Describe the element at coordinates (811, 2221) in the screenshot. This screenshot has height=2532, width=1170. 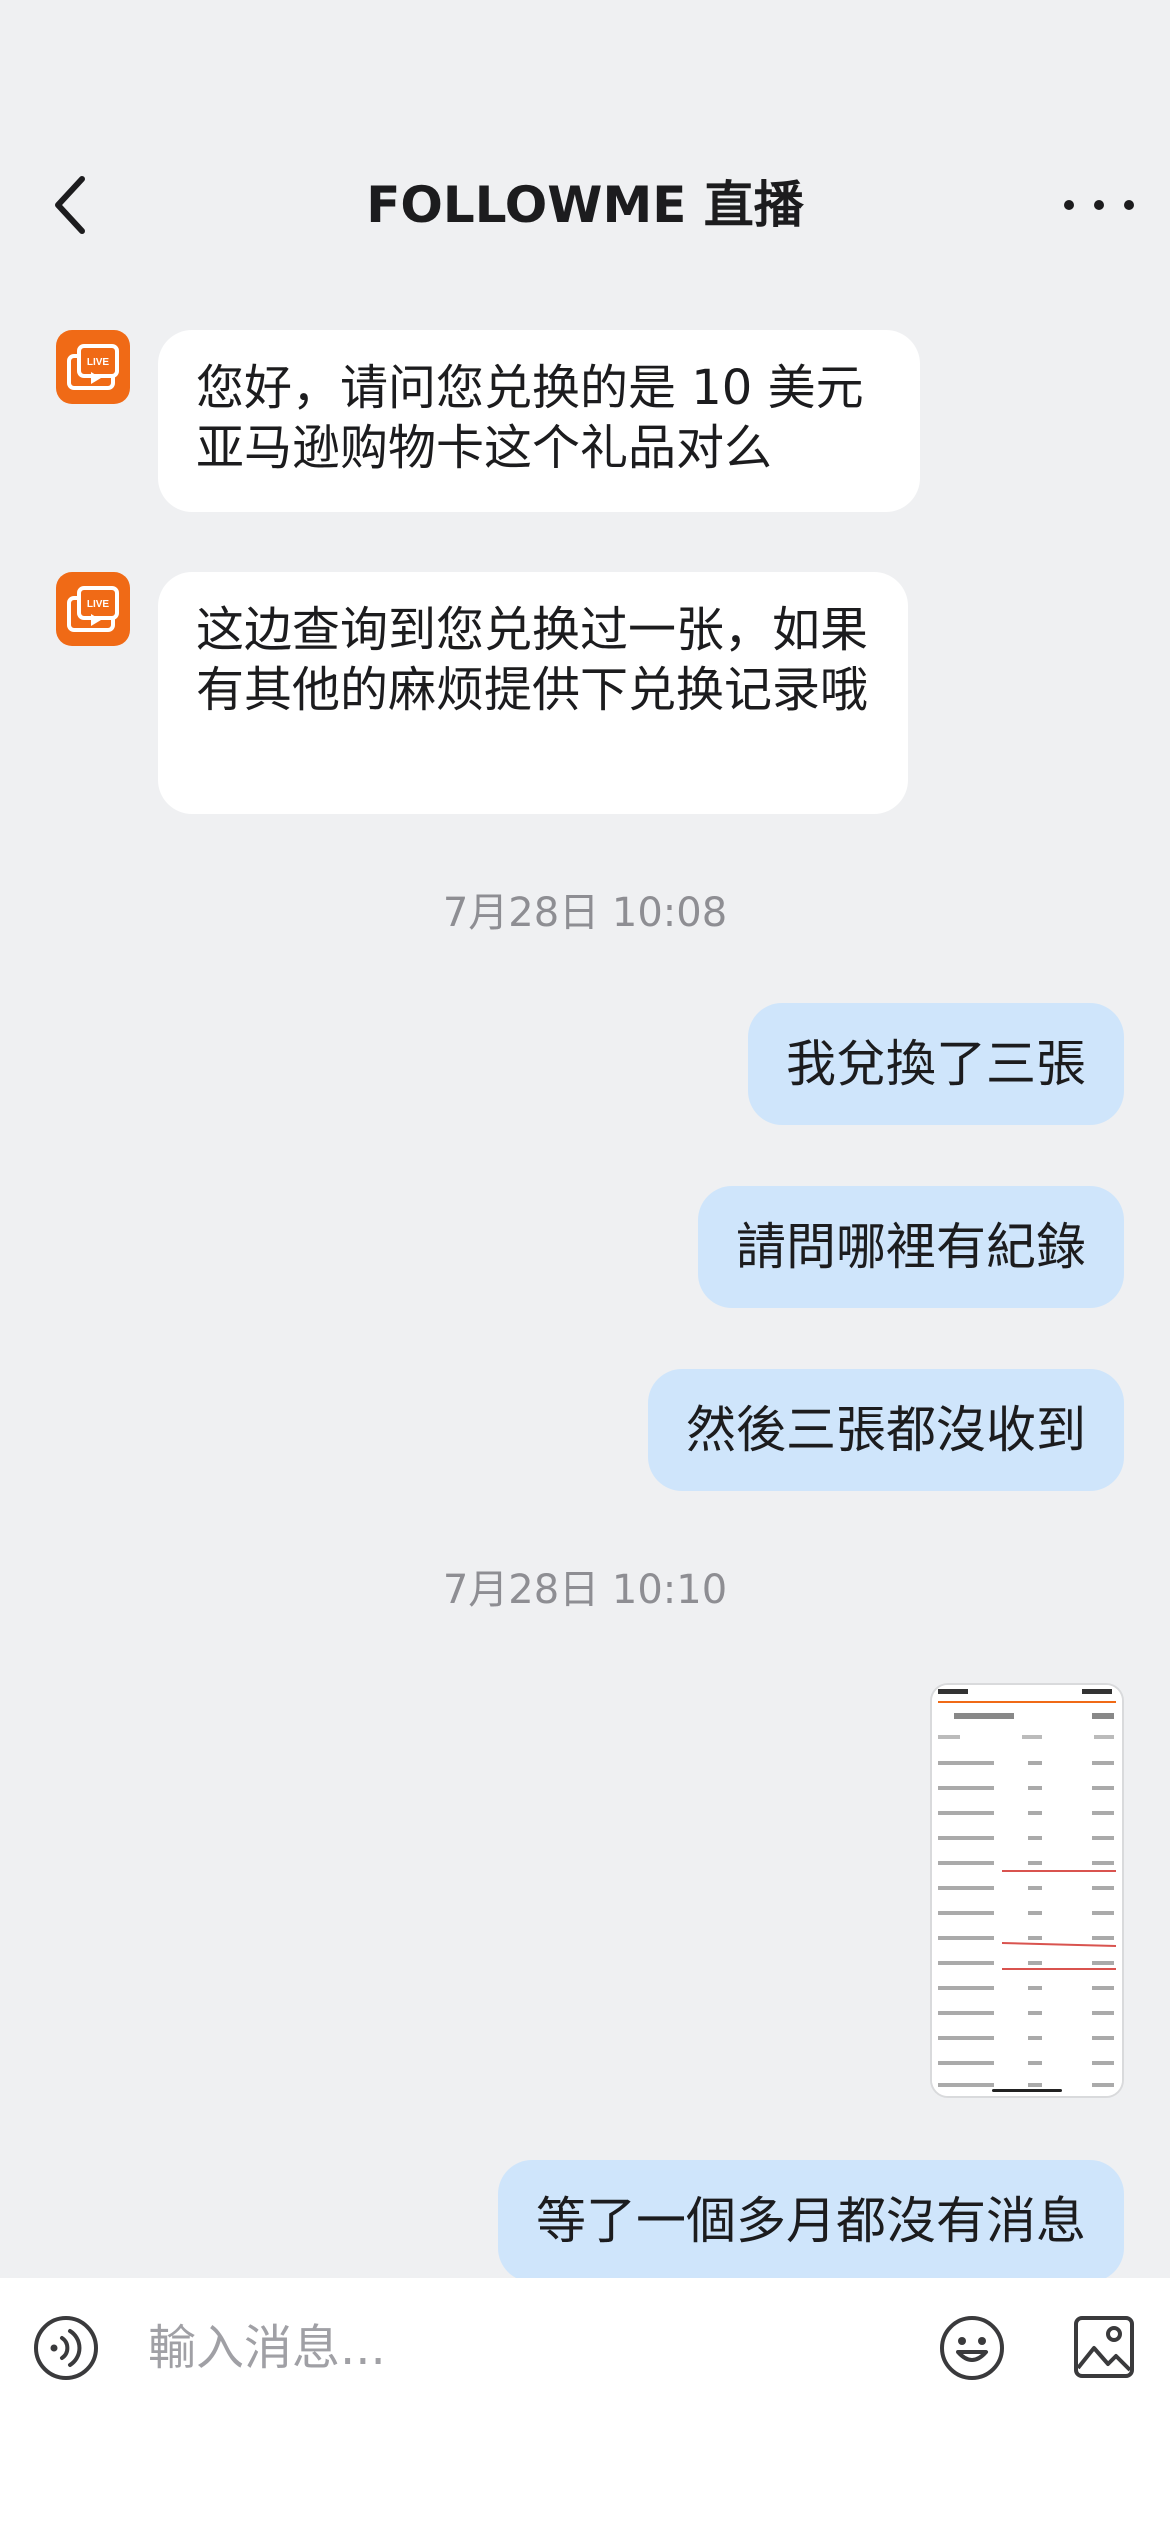
I see `outgoing-message: 等了一個多月都沒有消息` at that location.